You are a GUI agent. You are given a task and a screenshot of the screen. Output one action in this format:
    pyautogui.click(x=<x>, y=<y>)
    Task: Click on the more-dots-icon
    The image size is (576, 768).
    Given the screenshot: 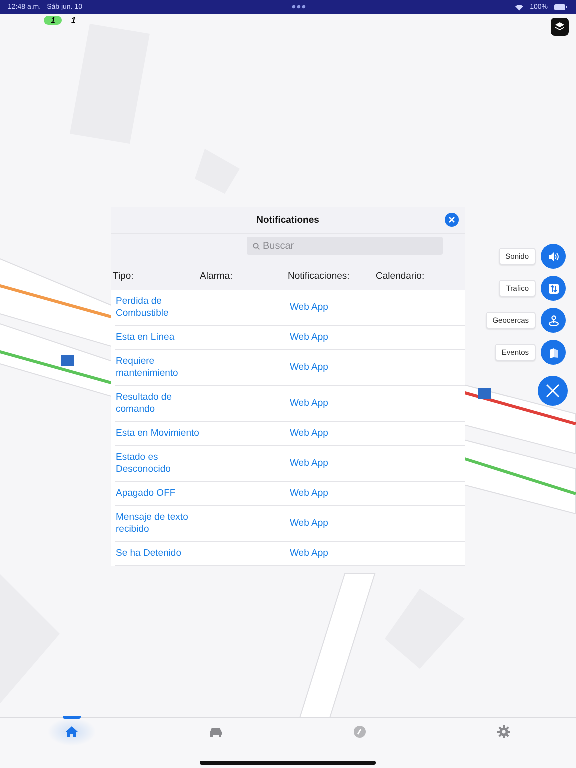 What is the action you would take?
    pyautogui.click(x=299, y=7)
    